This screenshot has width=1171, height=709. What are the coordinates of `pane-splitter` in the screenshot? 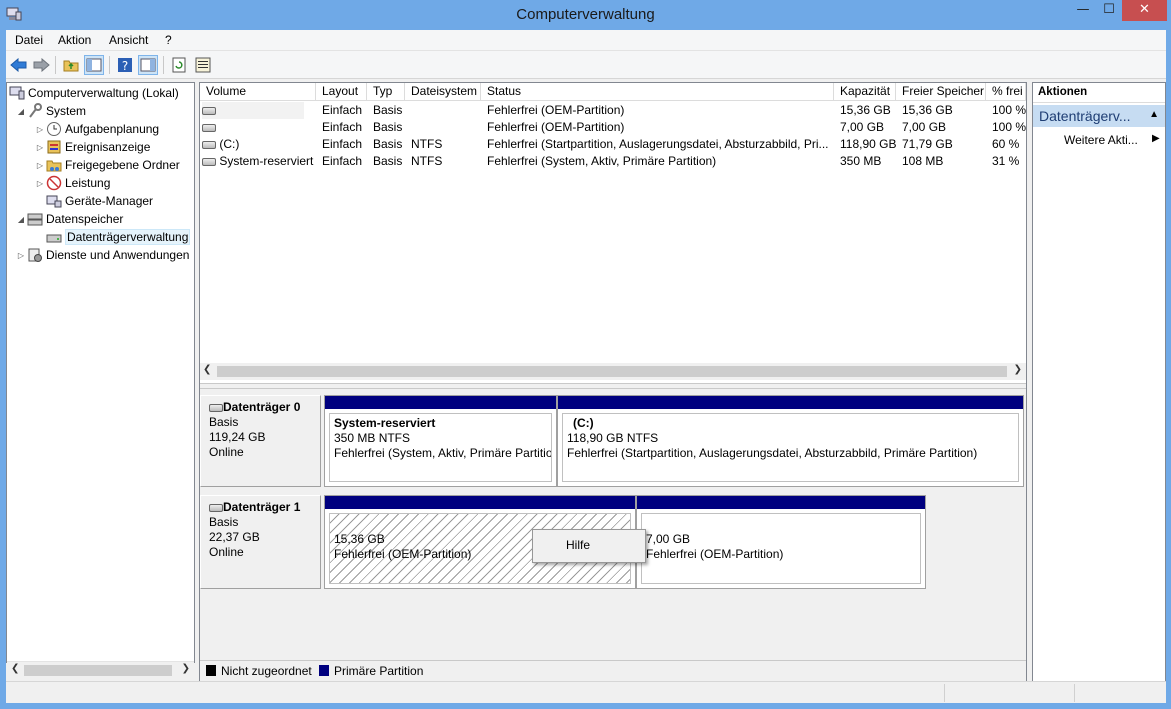 It's located at (613, 386).